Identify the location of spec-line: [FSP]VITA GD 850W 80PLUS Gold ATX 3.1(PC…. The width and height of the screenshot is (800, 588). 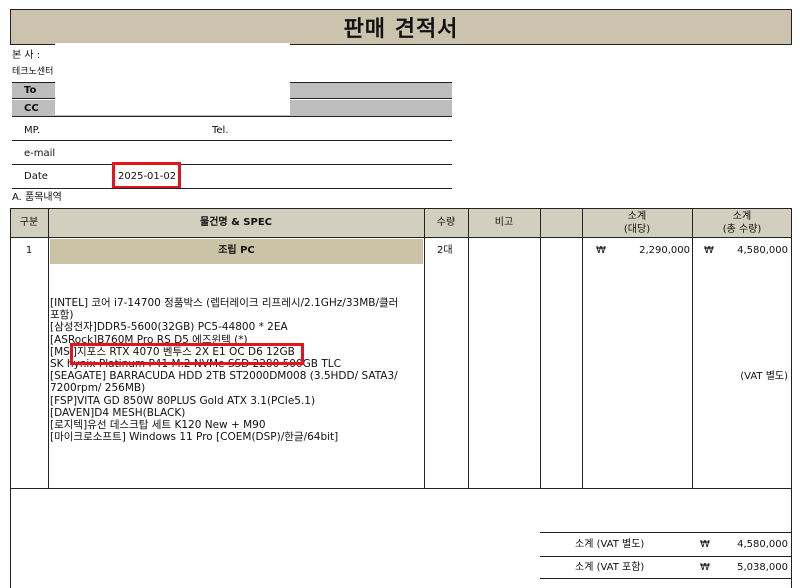
(183, 400).